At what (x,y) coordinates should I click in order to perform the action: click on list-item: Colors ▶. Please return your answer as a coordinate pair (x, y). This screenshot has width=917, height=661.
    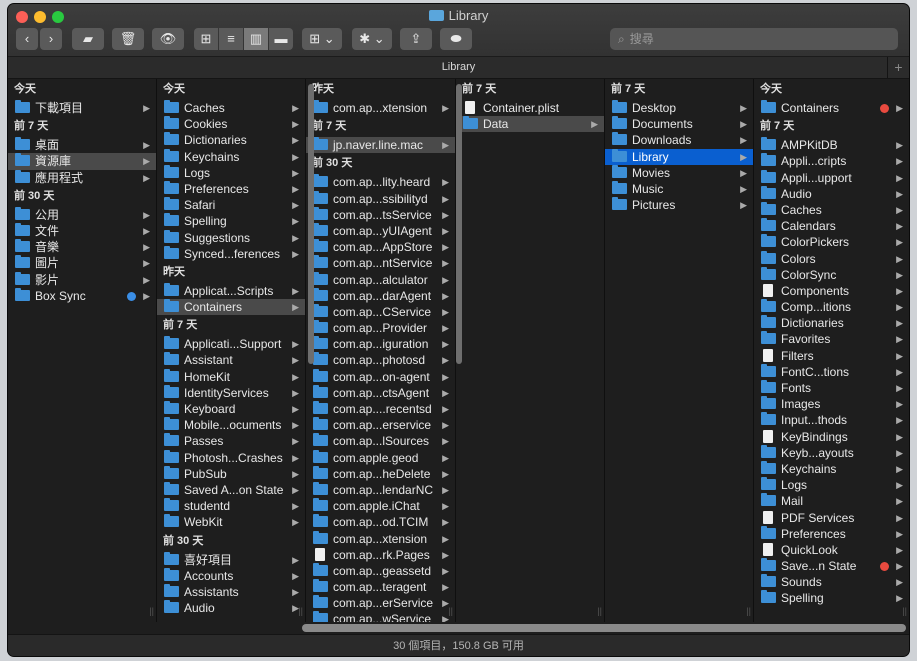
    Looking at the image, I should click on (831, 258).